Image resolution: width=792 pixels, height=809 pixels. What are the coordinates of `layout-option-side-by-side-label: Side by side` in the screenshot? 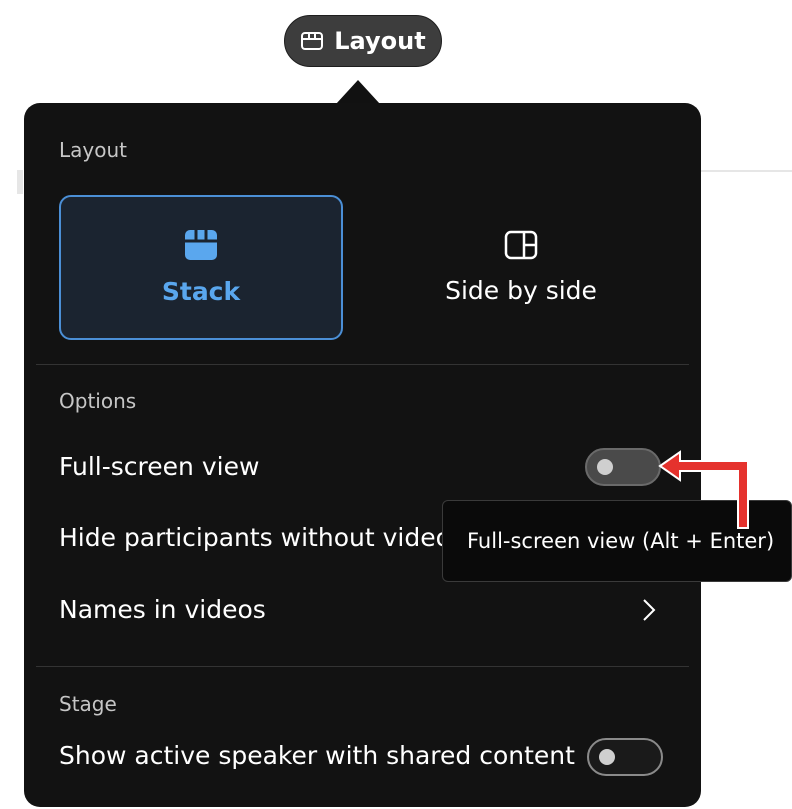 It's located at (521, 290).